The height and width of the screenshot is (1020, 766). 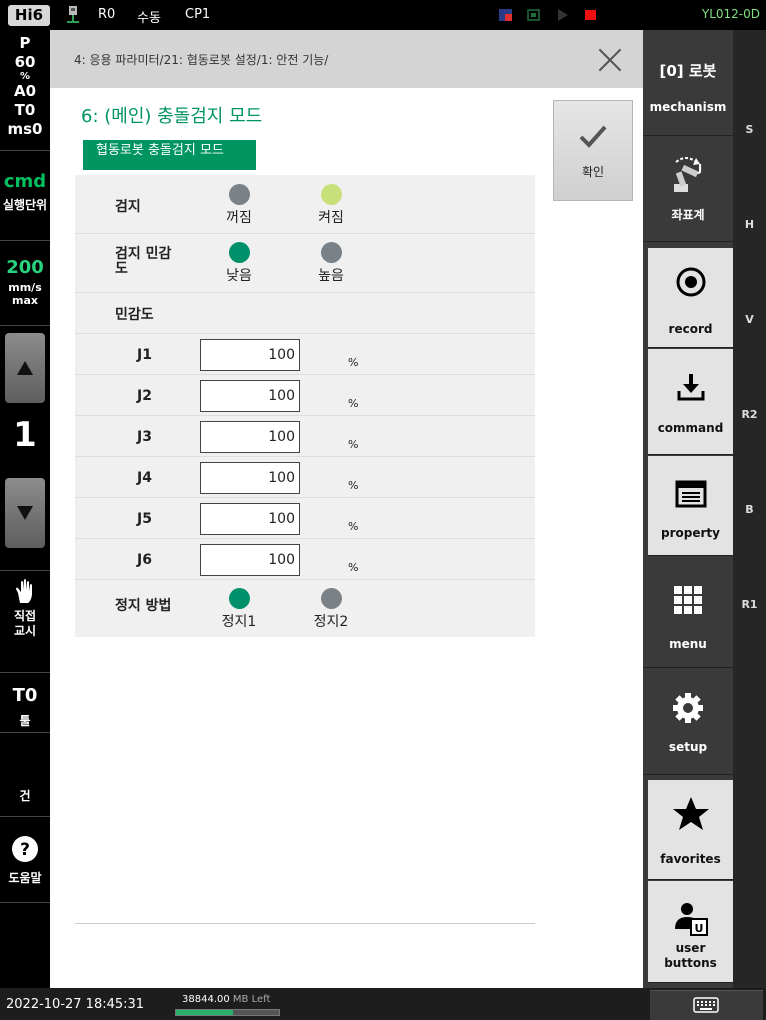 What do you see at coordinates (331, 276) in the screenshot?
I see `sensitivity-high-label: 높음` at bounding box center [331, 276].